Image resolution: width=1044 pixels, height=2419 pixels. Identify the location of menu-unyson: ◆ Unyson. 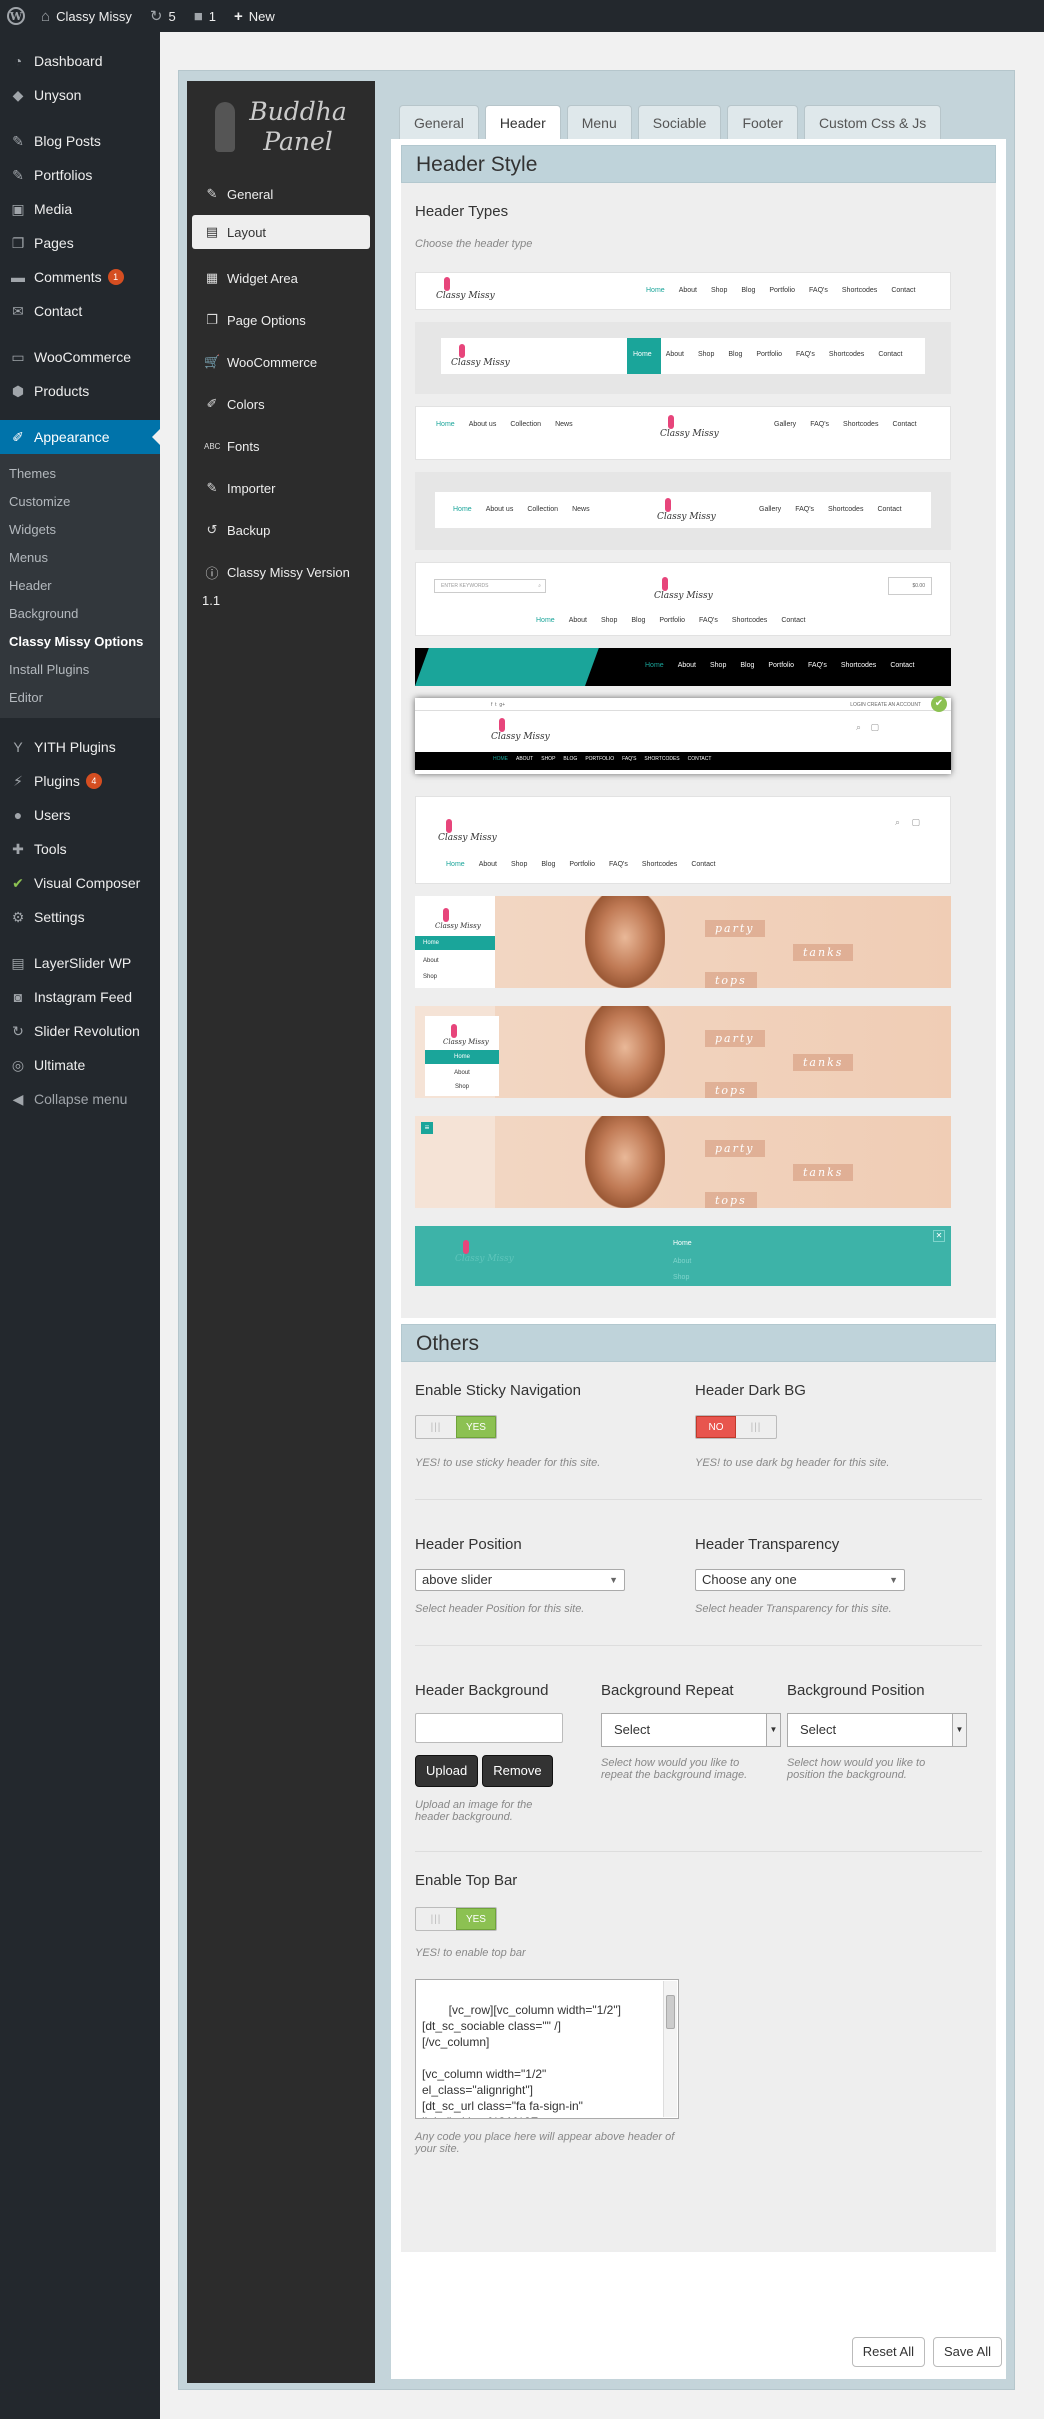
(80, 95).